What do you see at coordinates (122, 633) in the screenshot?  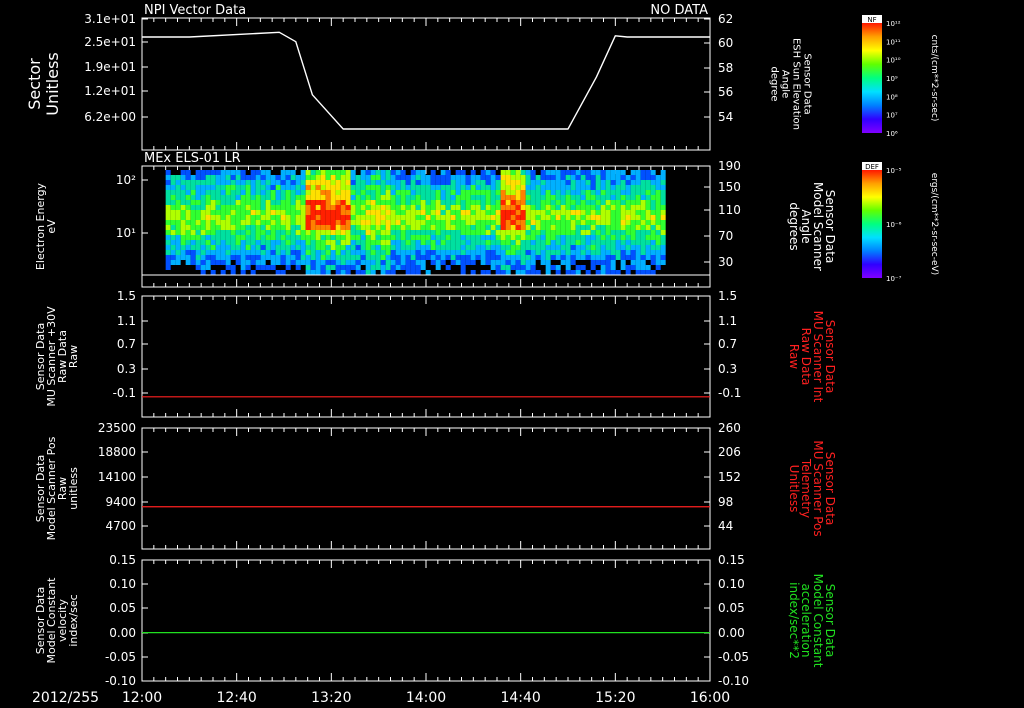 I see `left-tick-label: 0.00` at bounding box center [122, 633].